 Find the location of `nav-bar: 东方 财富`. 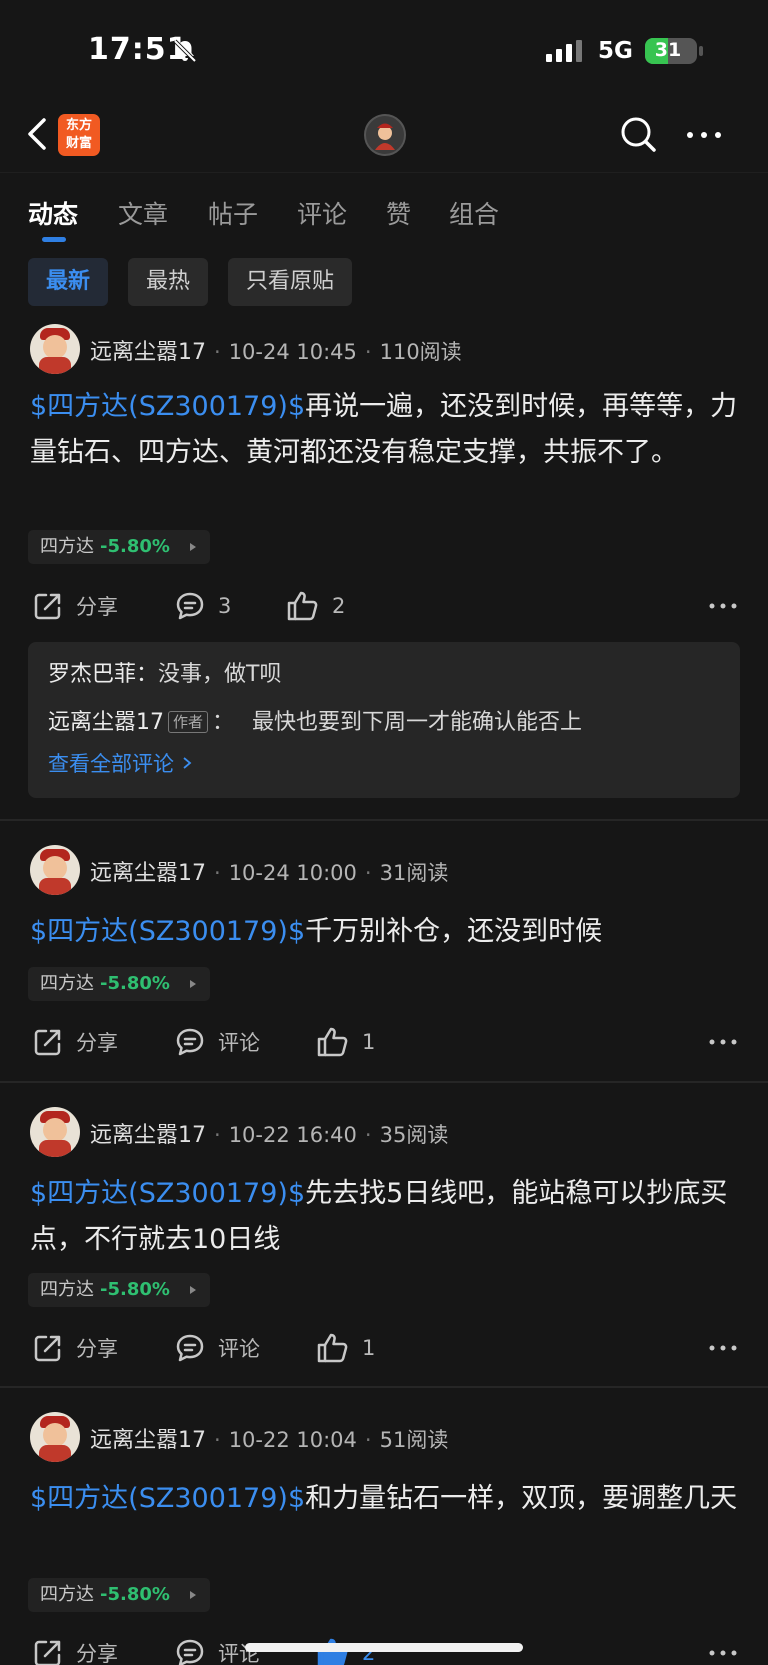

nav-bar: 东方 财富 is located at coordinates (384, 136).